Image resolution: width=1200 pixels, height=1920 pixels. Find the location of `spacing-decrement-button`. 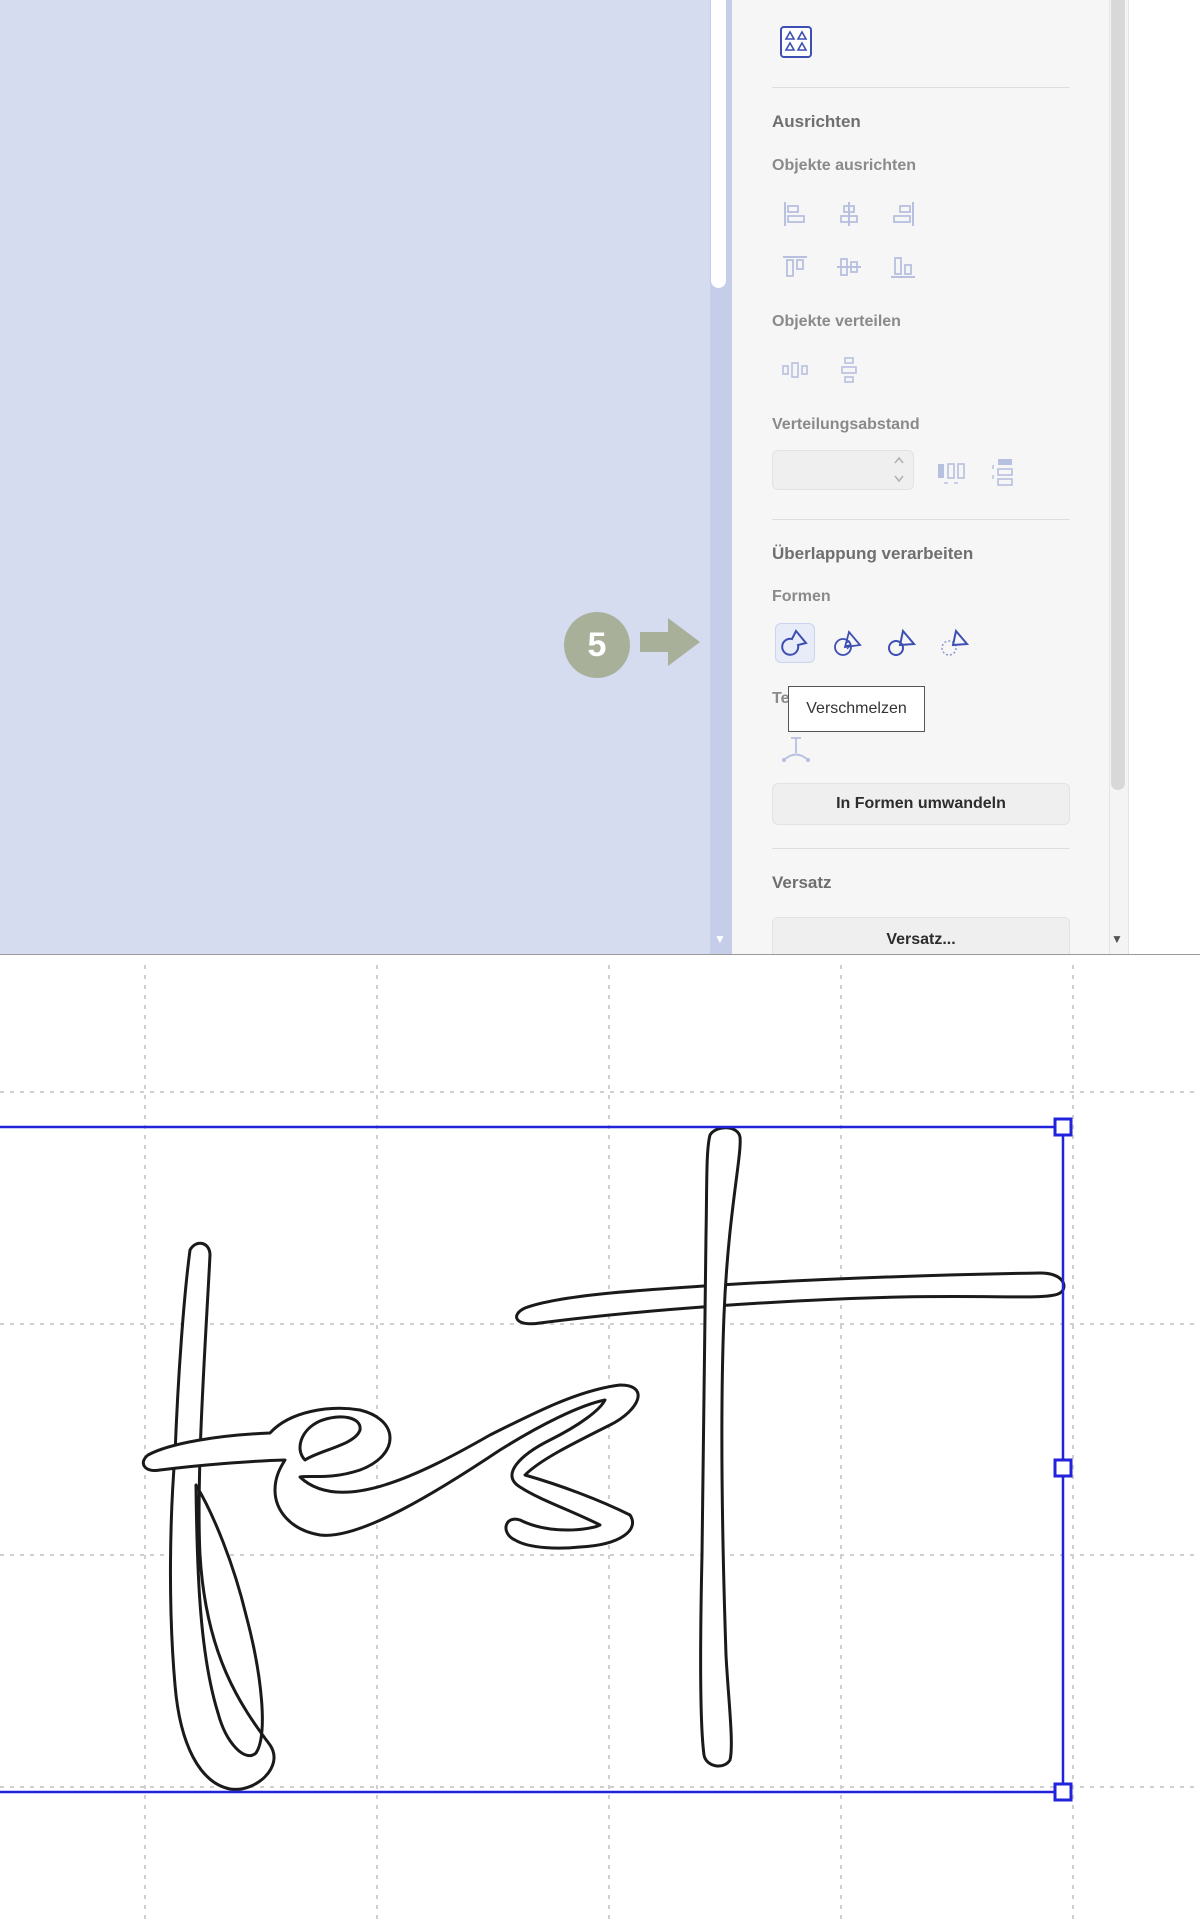

spacing-decrement-button is located at coordinates (899, 479).